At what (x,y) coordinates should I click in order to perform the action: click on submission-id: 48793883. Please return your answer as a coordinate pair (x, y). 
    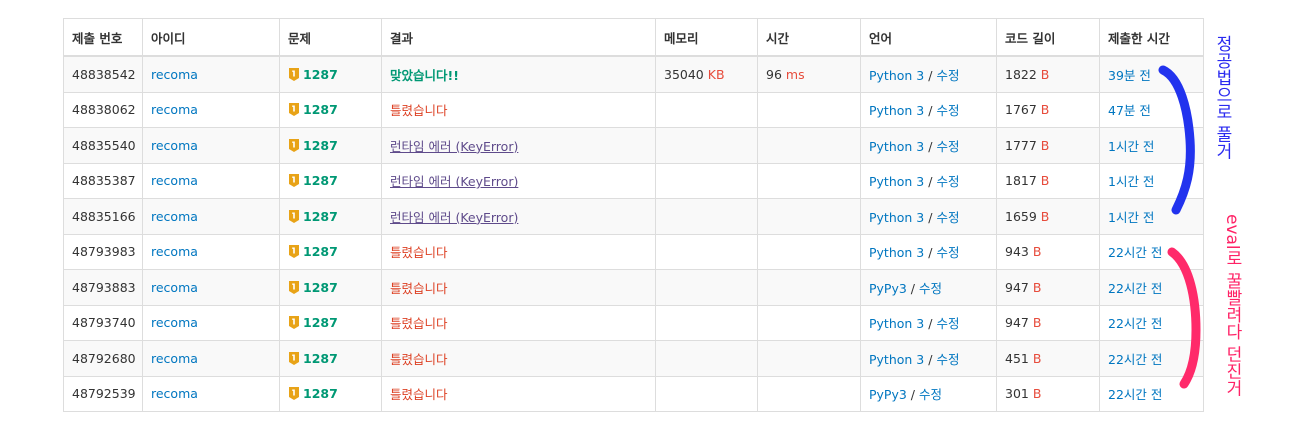
    Looking at the image, I should click on (104, 287).